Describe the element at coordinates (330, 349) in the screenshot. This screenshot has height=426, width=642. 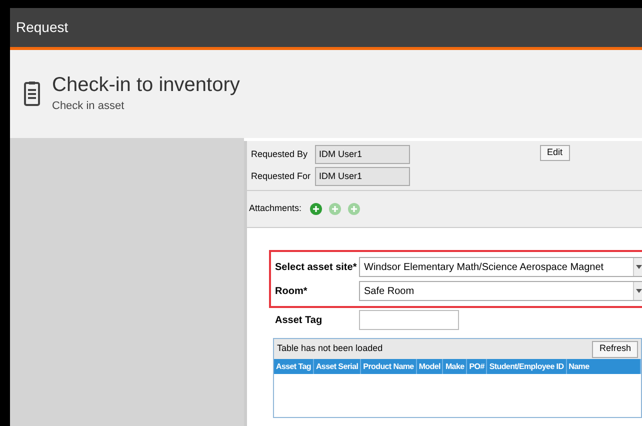
I see `table-status: Table has not been loaded` at that location.